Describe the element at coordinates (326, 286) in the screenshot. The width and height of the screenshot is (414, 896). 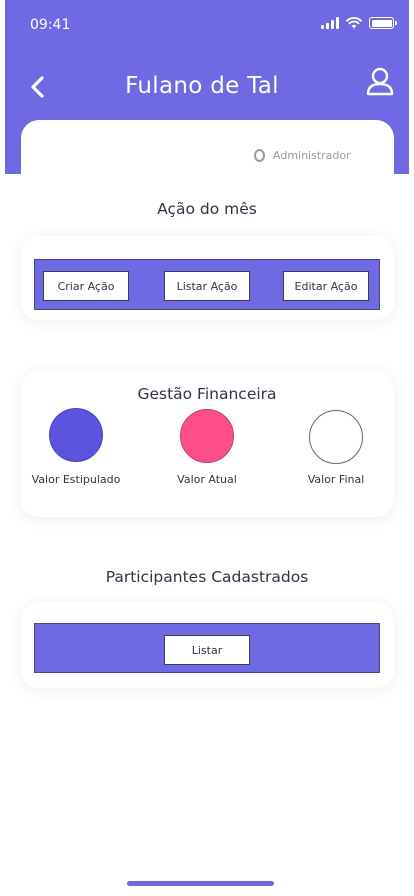
I see `edit-action-button: Editar Ação` at that location.